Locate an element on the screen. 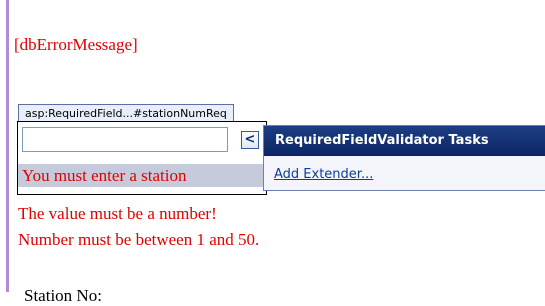 The width and height of the screenshot is (545, 306). required-validator-selection: You must enter a station is located at coordinates (142, 175).